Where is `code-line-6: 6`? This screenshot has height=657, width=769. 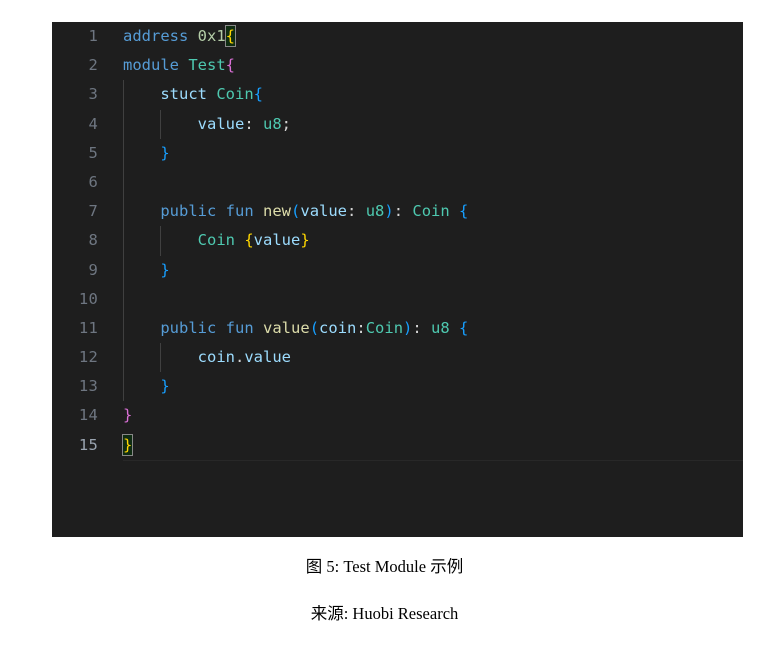
code-line-6: 6 is located at coordinates (397, 182).